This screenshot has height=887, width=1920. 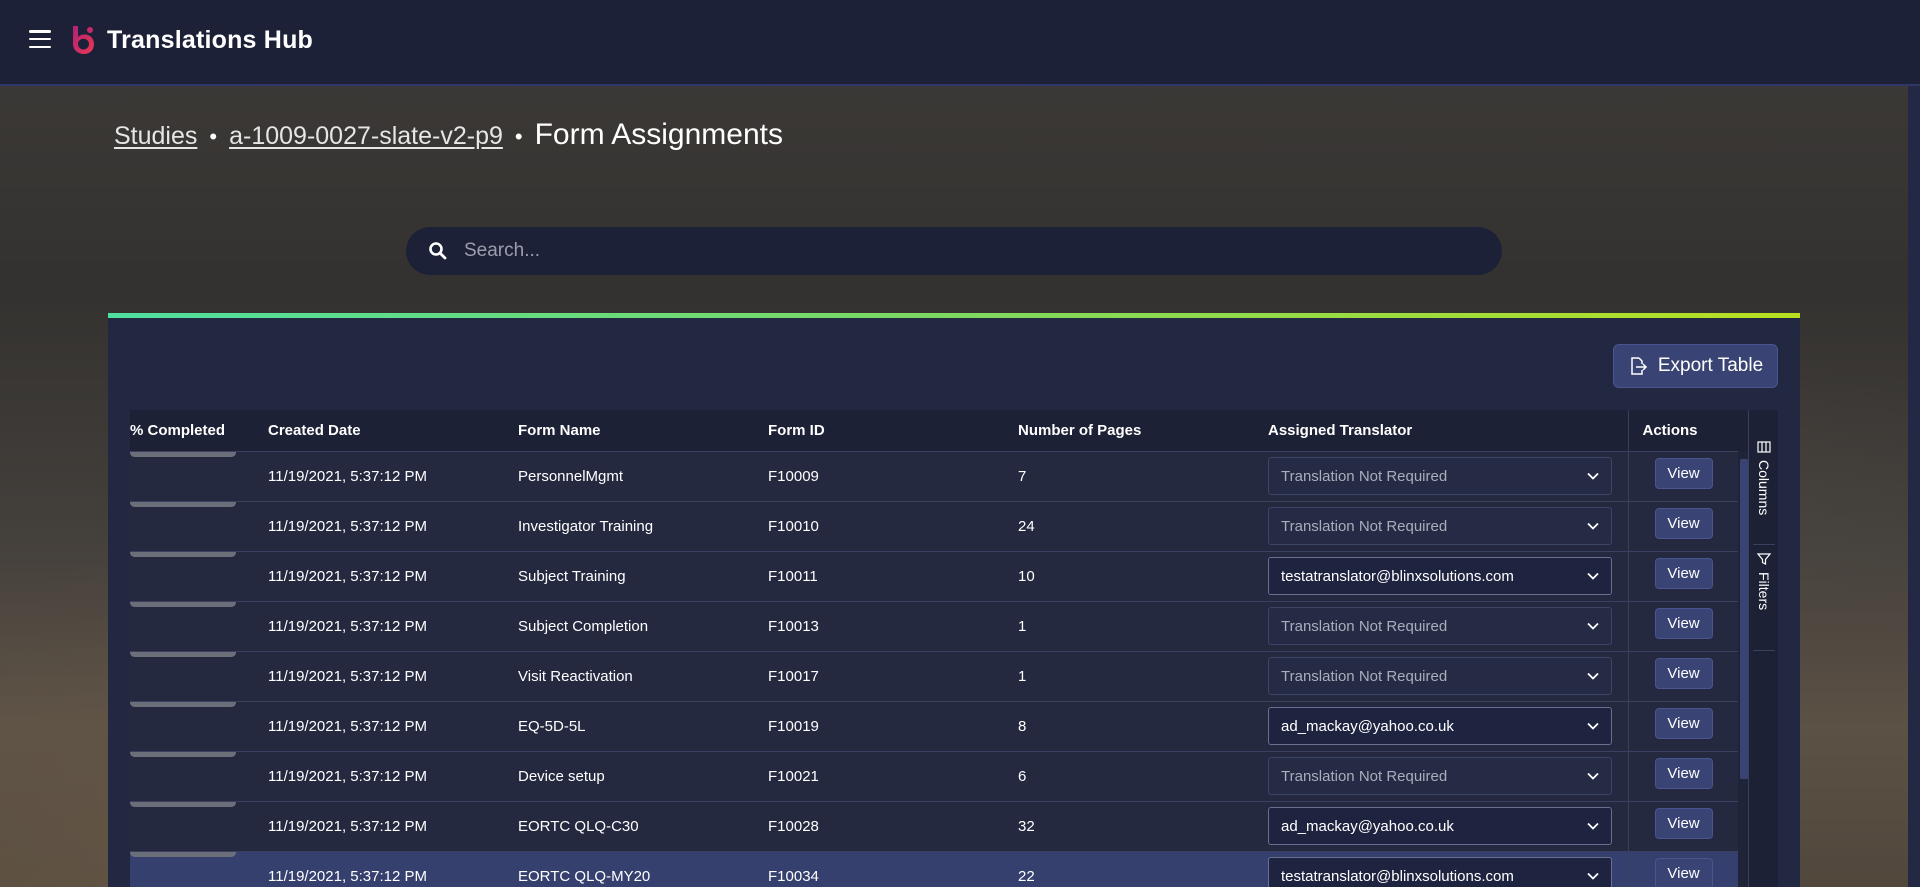 I want to click on app-title: Translations Hub, so click(x=210, y=39).